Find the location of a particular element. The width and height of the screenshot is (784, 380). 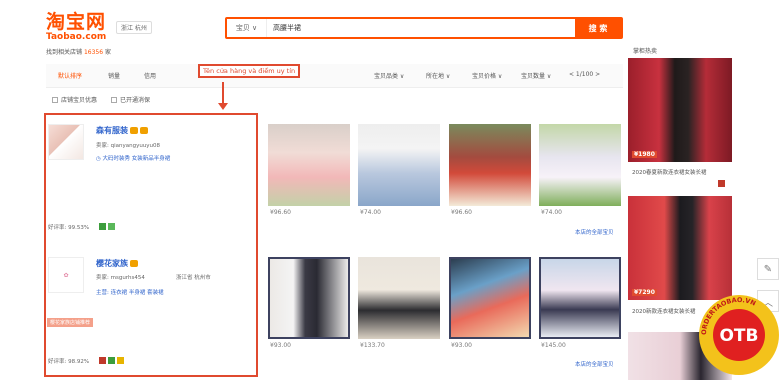

checkbox-guarantee: 已开通消保 is located at coordinates (130, 99).